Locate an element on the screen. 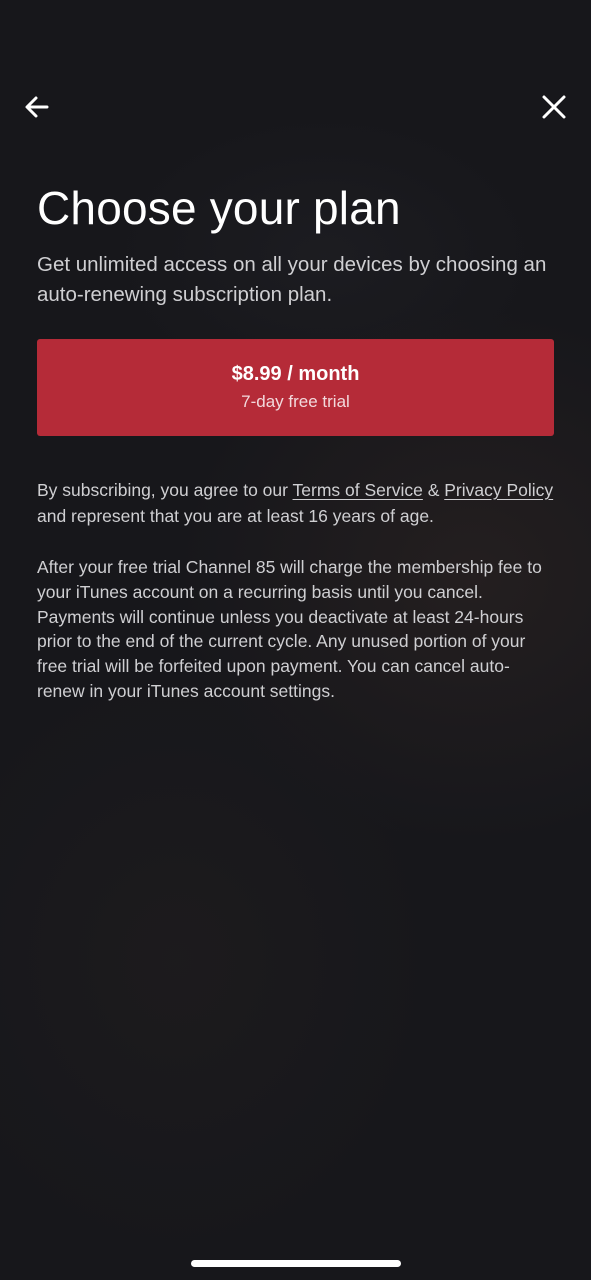 The height and width of the screenshot is (1280, 591). back-button is located at coordinates (37, 107).